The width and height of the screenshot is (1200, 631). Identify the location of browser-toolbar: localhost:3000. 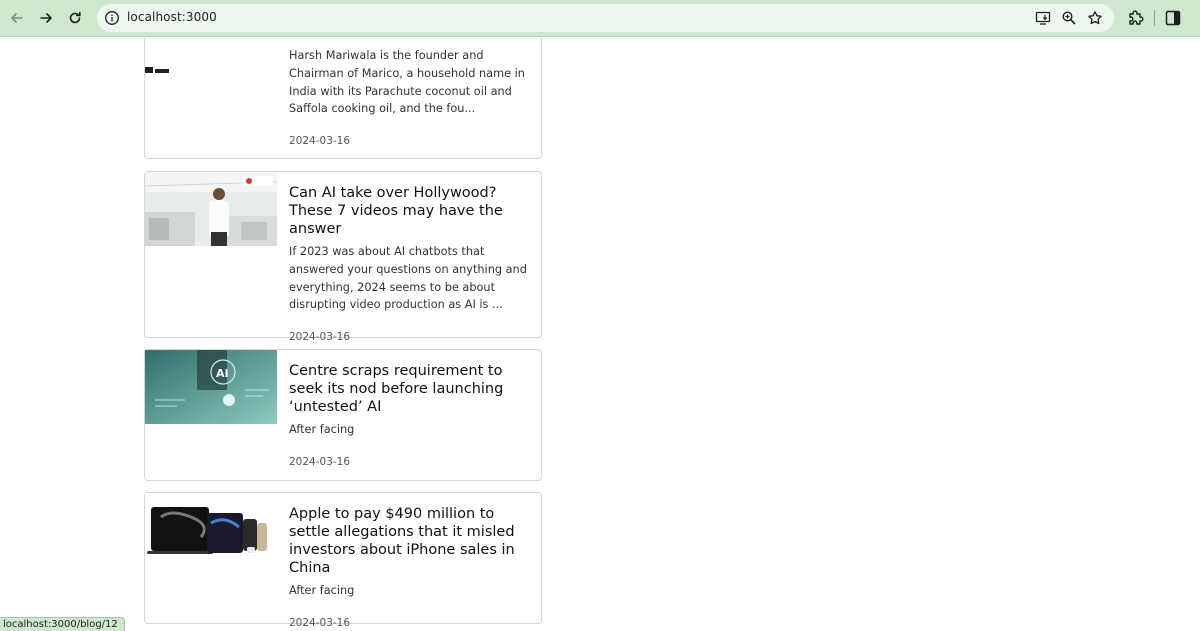
(600, 18).